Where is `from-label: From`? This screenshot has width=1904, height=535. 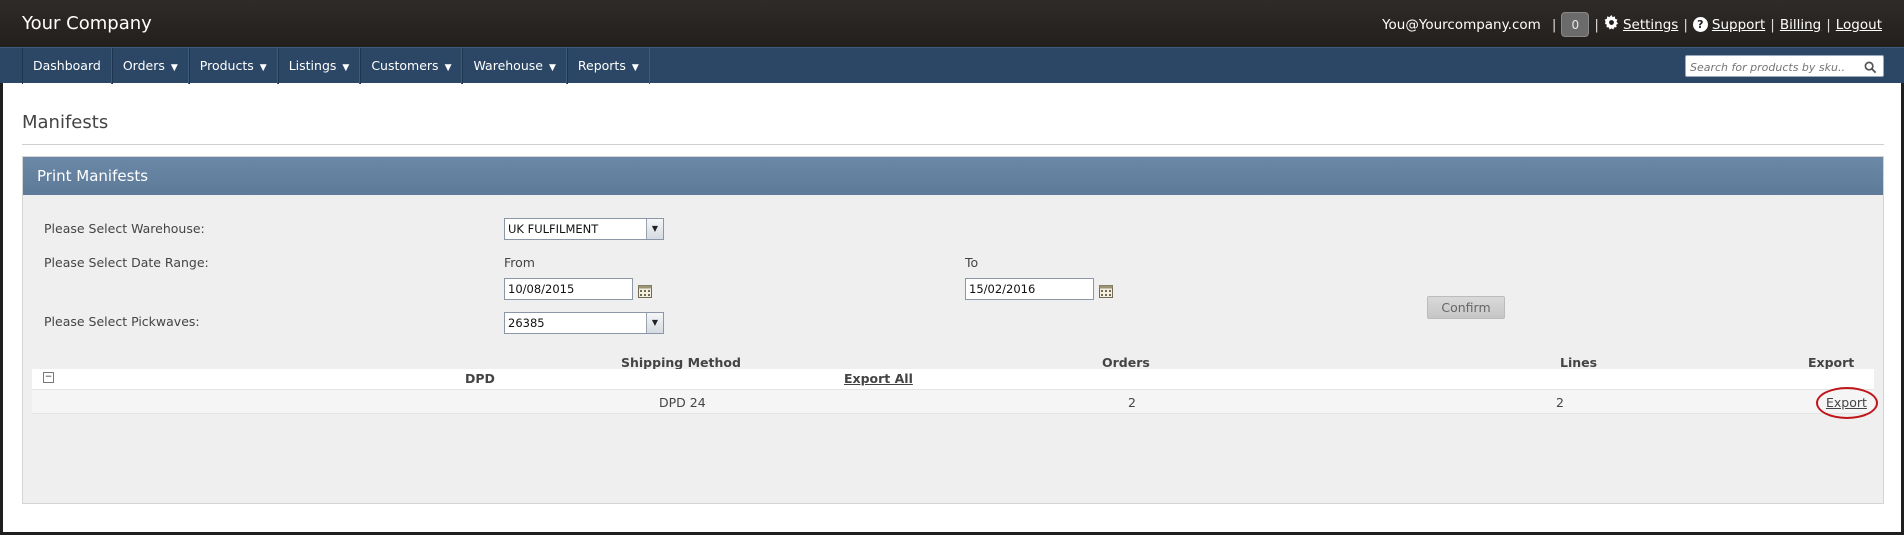
from-label: From is located at coordinates (519, 262).